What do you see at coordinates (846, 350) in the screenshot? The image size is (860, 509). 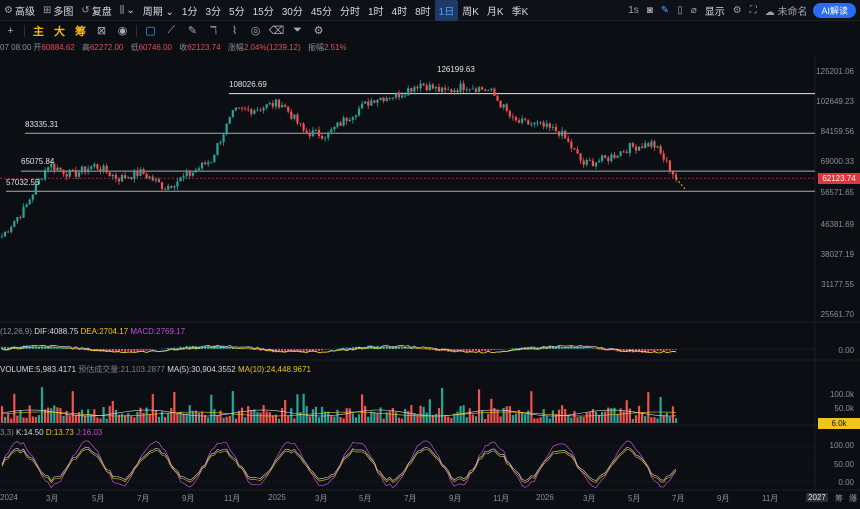 I see `macd-axis-label: 0.00` at bounding box center [846, 350].